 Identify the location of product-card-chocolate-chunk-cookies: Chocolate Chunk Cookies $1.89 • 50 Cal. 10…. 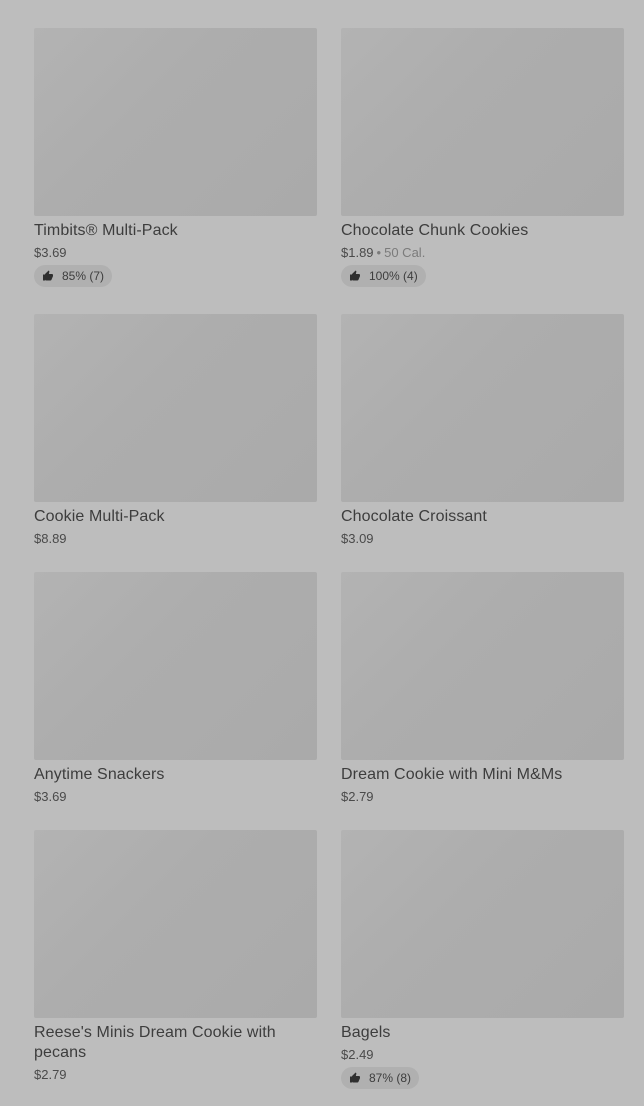
(482, 171).